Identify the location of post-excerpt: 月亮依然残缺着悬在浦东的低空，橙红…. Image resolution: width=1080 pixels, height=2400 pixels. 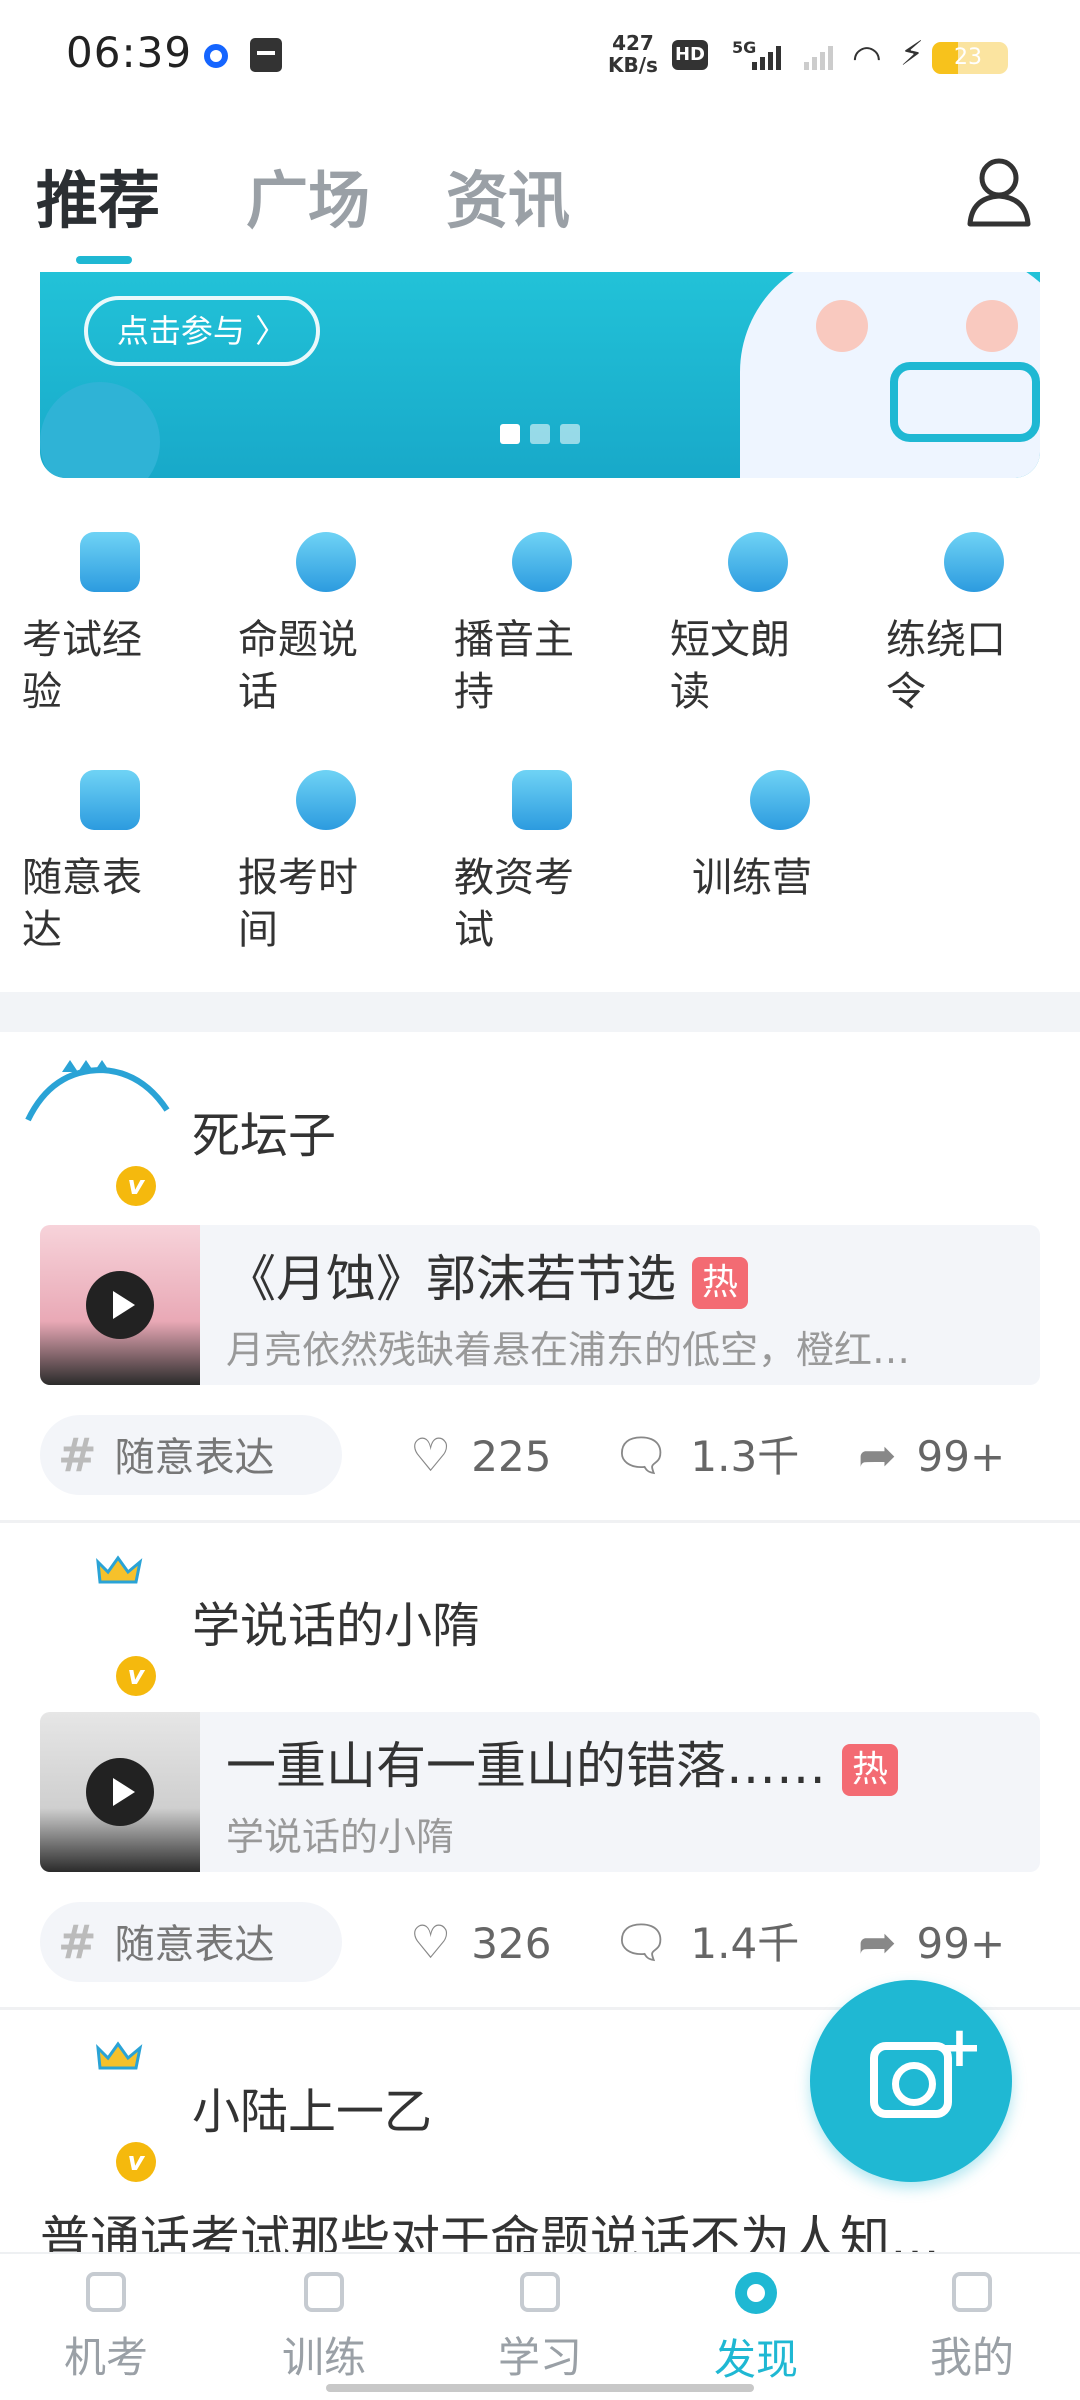
(568, 1350).